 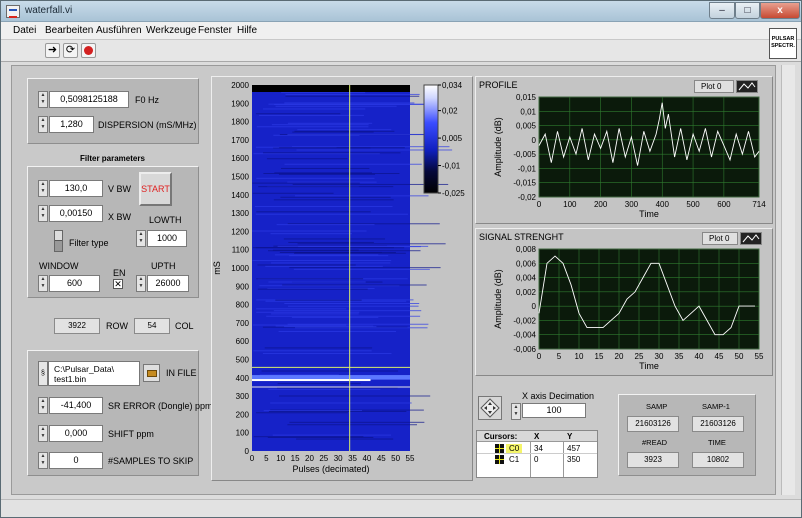 What do you see at coordinates (247, 30) in the screenshot?
I see `menu-hilfe: Hilfe` at bounding box center [247, 30].